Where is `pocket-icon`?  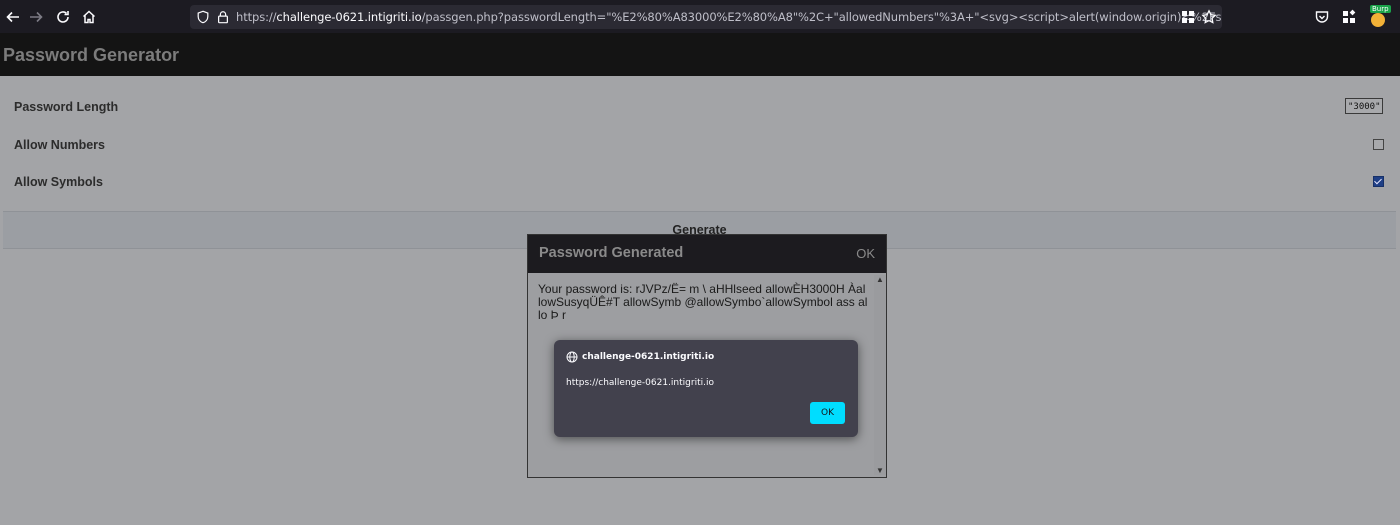
pocket-icon is located at coordinates (1322, 17).